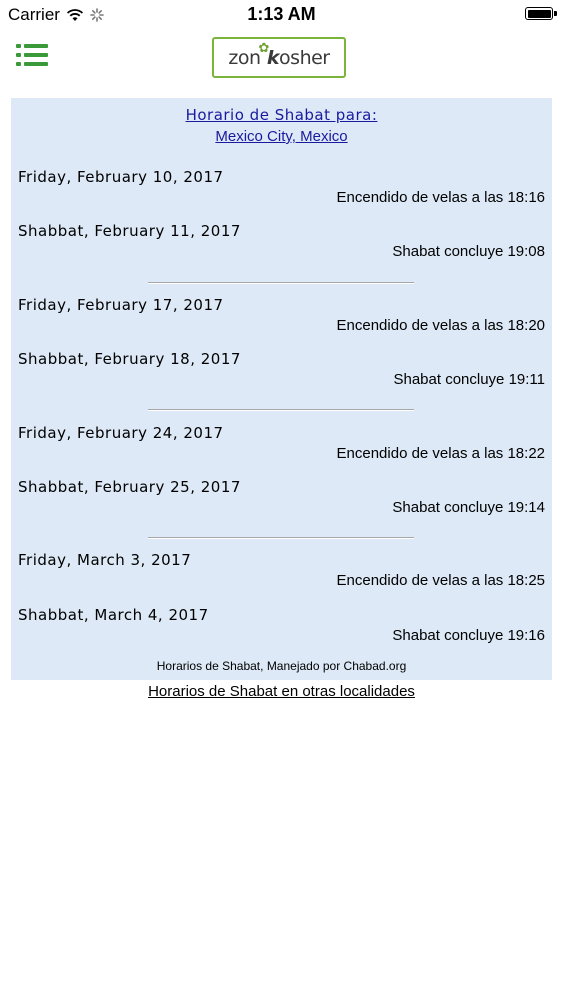 Image resolution: width=563 pixels, height=1000 pixels. What do you see at coordinates (468, 507) in the screenshot?
I see `shabbat-end-time: Shabat concluye 19:14` at bounding box center [468, 507].